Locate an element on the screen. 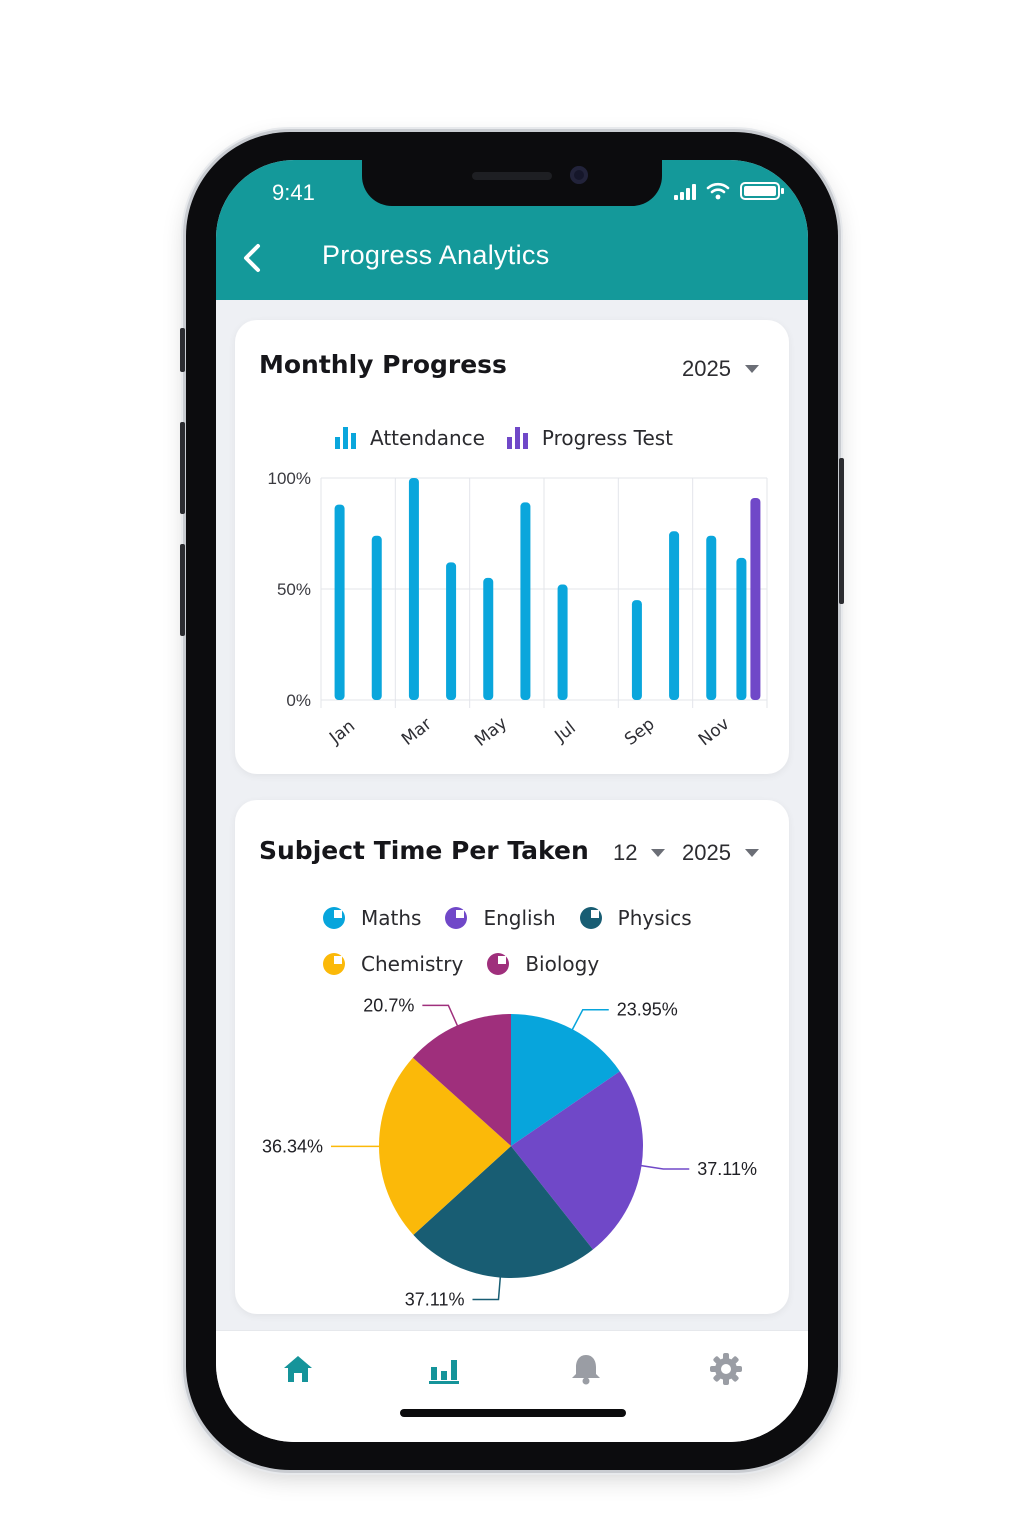 Image resolution: width=1024 pixels, height=1536 pixels. x-tick-label: May is located at coordinates (491, 731).